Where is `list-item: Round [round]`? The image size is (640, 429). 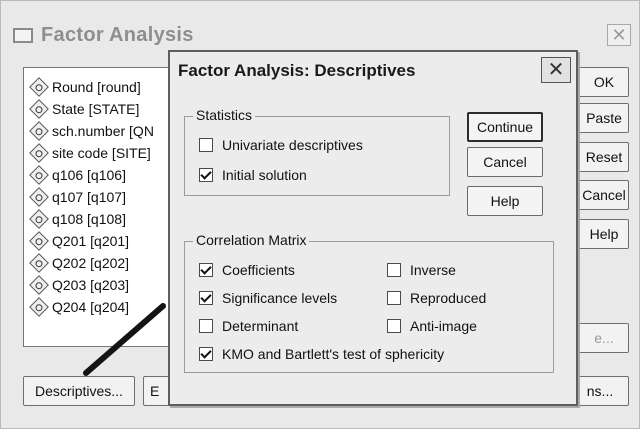 list-item: Round [round] is located at coordinates (85, 87).